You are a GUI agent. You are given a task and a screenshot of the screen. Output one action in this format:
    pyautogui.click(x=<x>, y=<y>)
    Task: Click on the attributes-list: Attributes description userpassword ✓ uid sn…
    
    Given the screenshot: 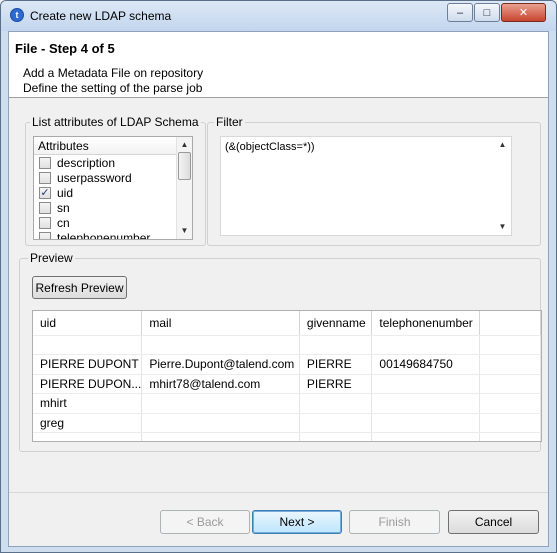 What is the action you would take?
    pyautogui.click(x=113, y=188)
    